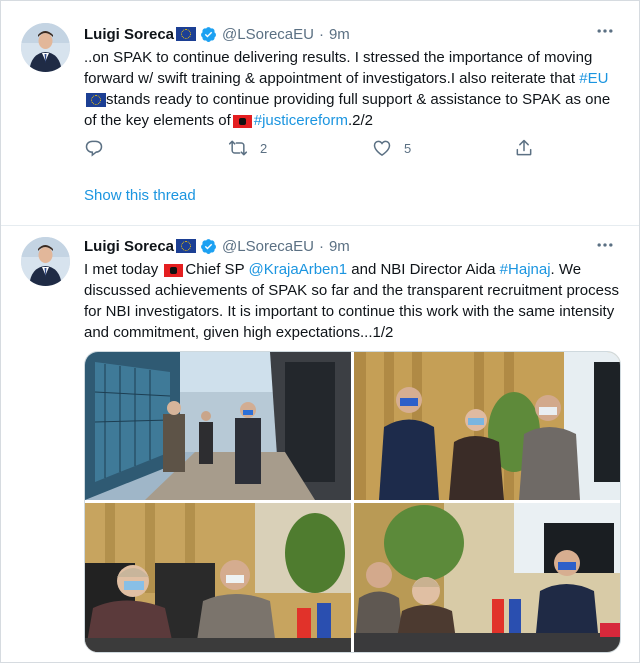 This screenshot has width=640, height=663. Describe the element at coordinates (218, 426) in the screenshot. I see `photo-walkway` at that location.